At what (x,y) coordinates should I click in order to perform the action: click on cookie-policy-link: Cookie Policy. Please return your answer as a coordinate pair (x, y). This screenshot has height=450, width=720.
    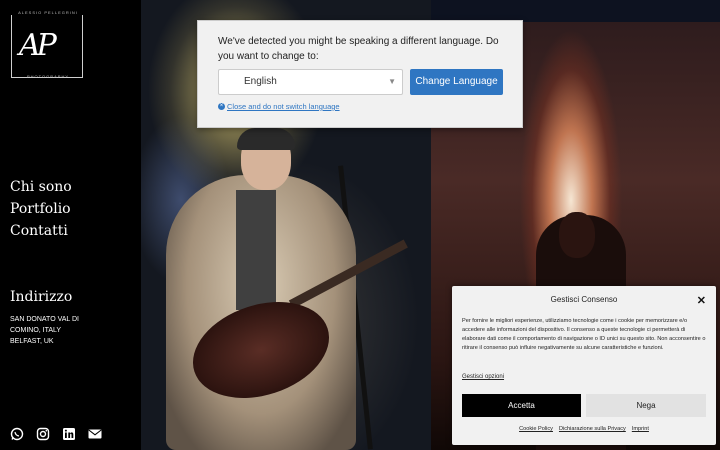
    Looking at the image, I should click on (536, 429).